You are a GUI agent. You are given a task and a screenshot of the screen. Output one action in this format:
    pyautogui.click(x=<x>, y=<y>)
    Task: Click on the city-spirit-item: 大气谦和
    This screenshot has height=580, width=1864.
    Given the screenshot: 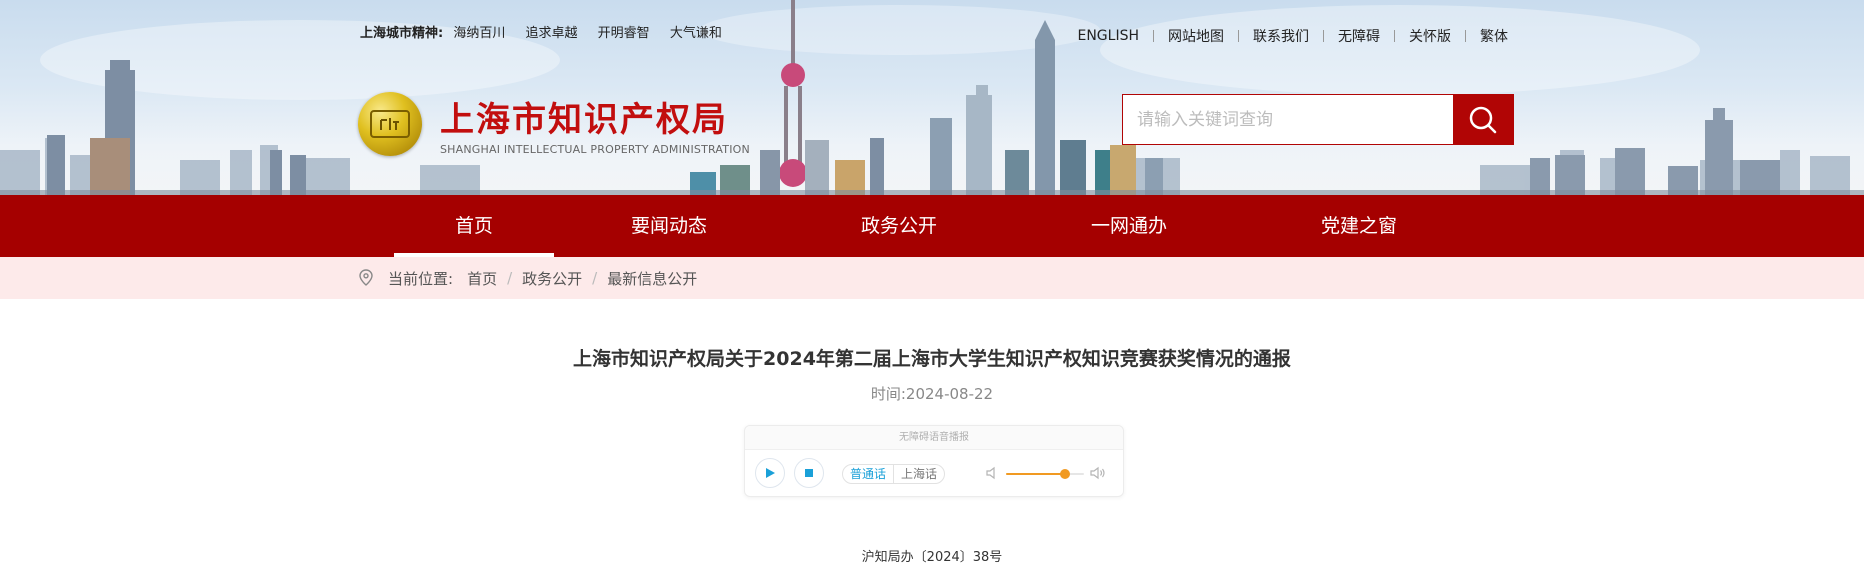 What is the action you would take?
    pyautogui.click(x=695, y=33)
    